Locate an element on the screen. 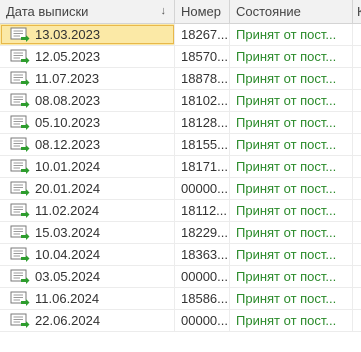 The image size is (361, 352). column-header-number: Номер is located at coordinates (202, 11).